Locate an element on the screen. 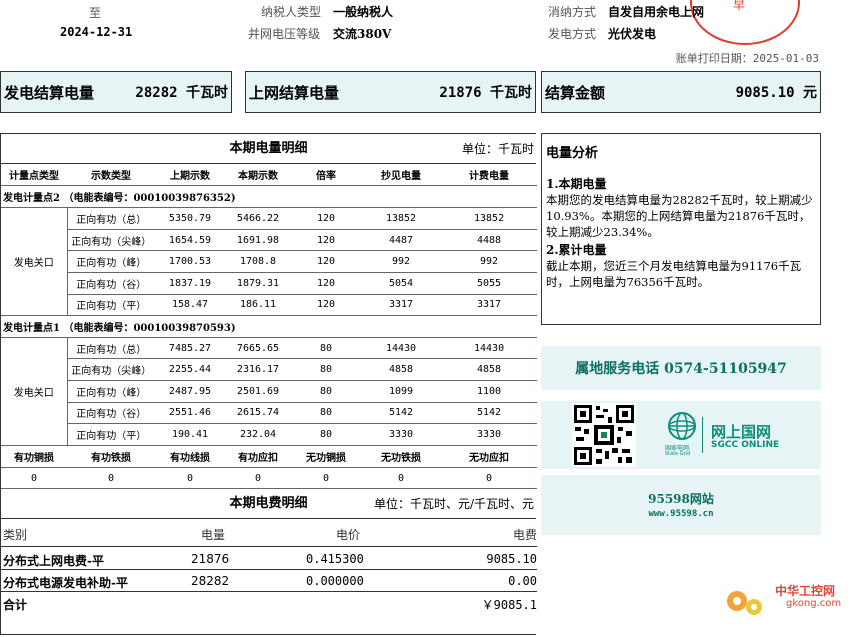 The image size is (857, 637). detail-title: 本期电量明细 单位：千瓦时 is located at coordinates (268, 149).